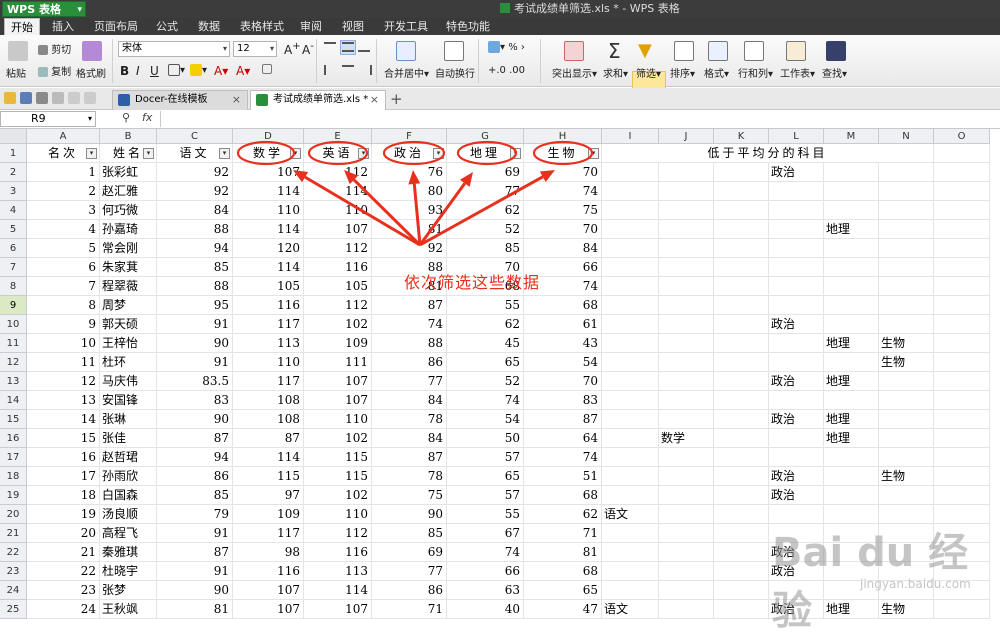  I want to click on sum-button: 求和▾, so click(615, 72).